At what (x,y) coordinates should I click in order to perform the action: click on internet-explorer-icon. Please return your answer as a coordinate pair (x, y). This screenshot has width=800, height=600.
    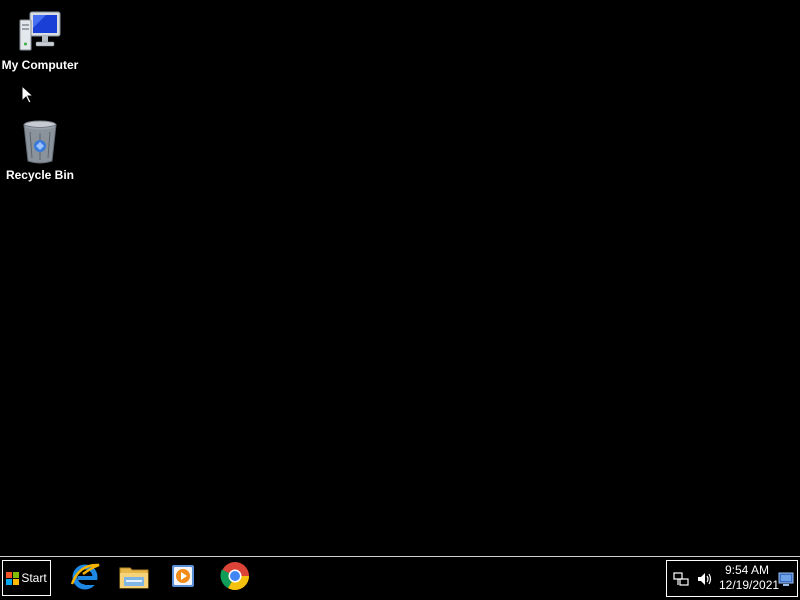
    Looking at the image, I should click on (85, 578).